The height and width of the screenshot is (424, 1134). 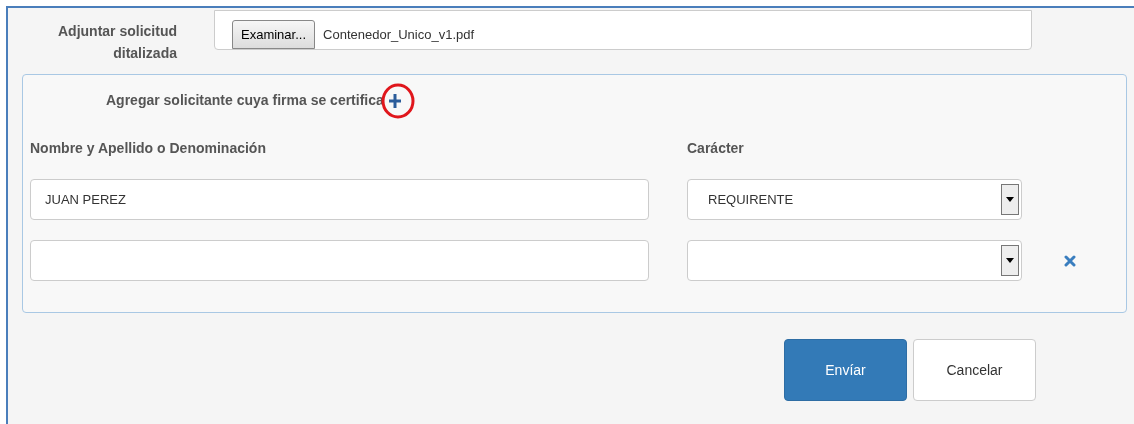 What do you see at coordinates (1070, 260) in the screenshot?
I see `remove-icon` at bounding box center [1070, 260].